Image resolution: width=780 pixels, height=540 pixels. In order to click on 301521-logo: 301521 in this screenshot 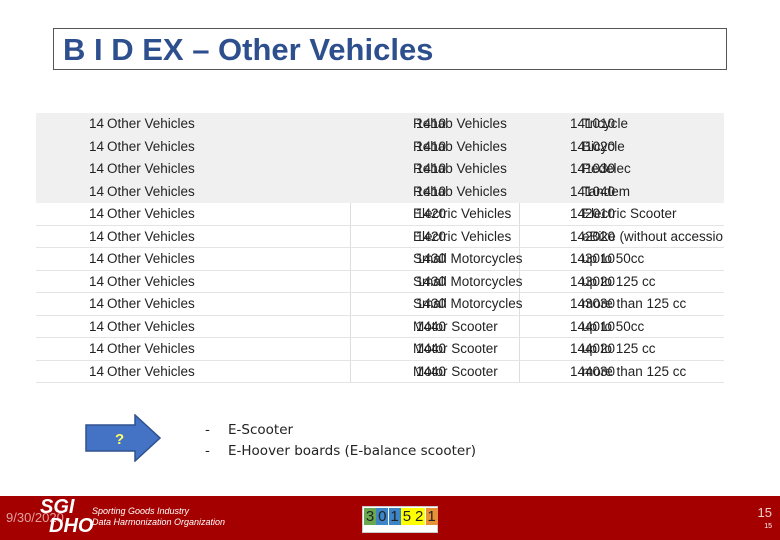, I will do `click(400, 519)`.